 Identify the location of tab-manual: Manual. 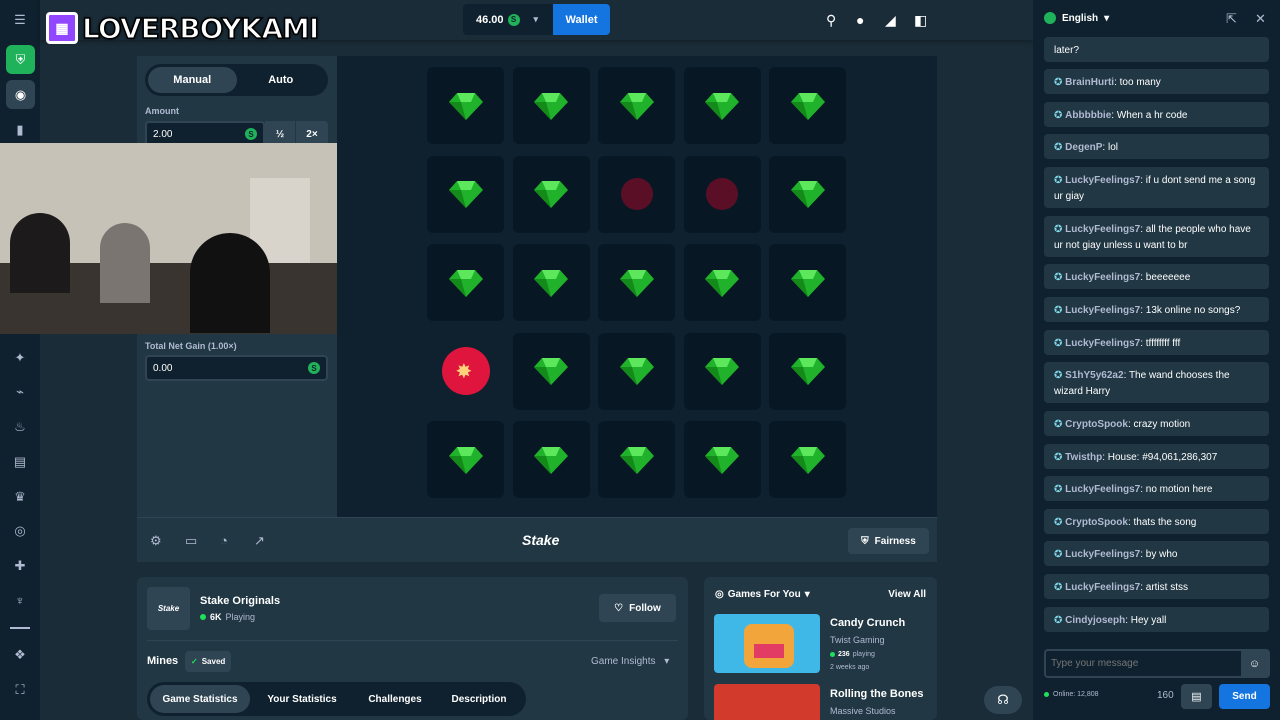
(192, 80).